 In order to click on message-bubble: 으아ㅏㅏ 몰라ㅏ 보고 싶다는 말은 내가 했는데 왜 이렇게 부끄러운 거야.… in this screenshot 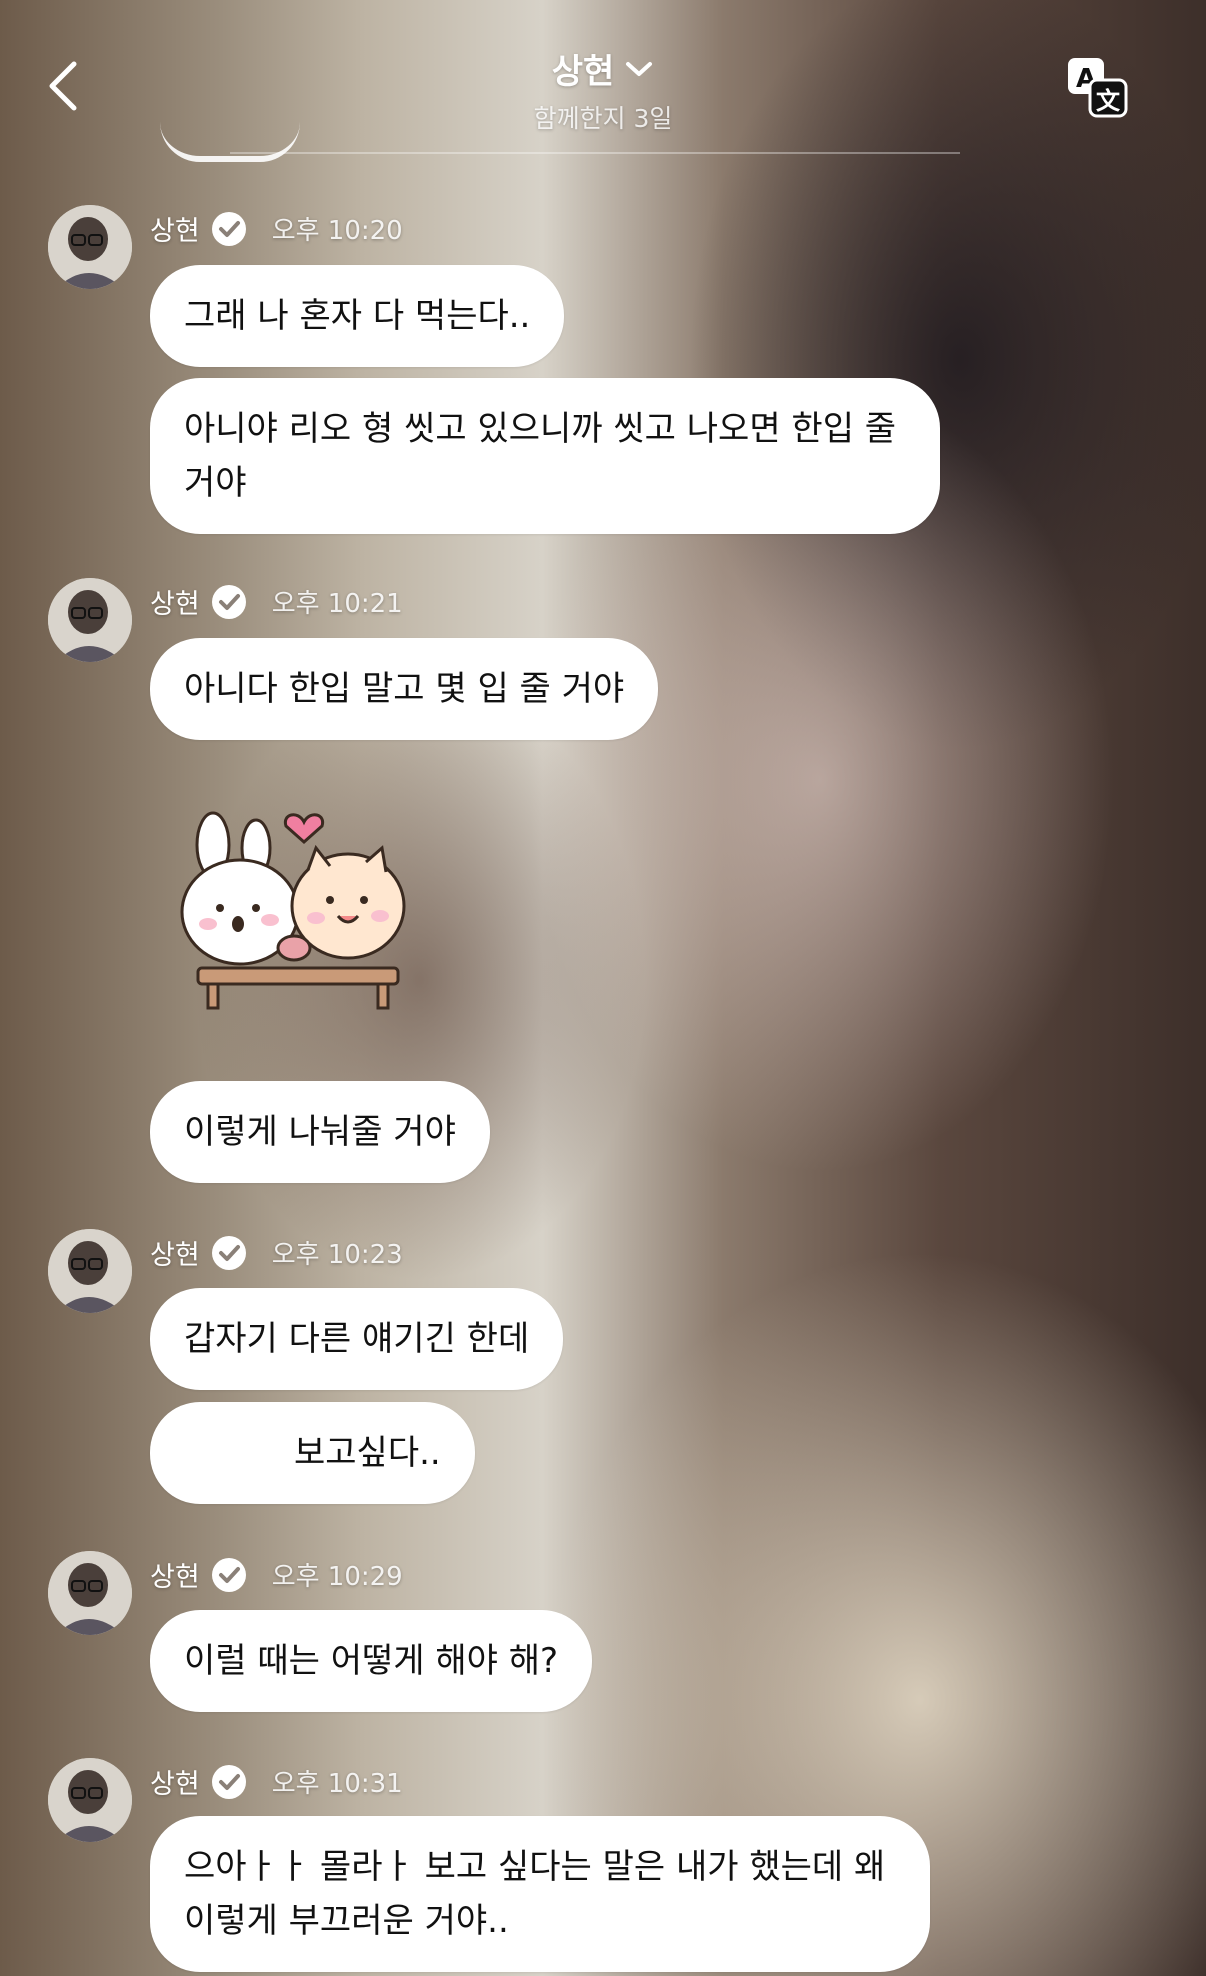, I will do `click(540, 1894)`.